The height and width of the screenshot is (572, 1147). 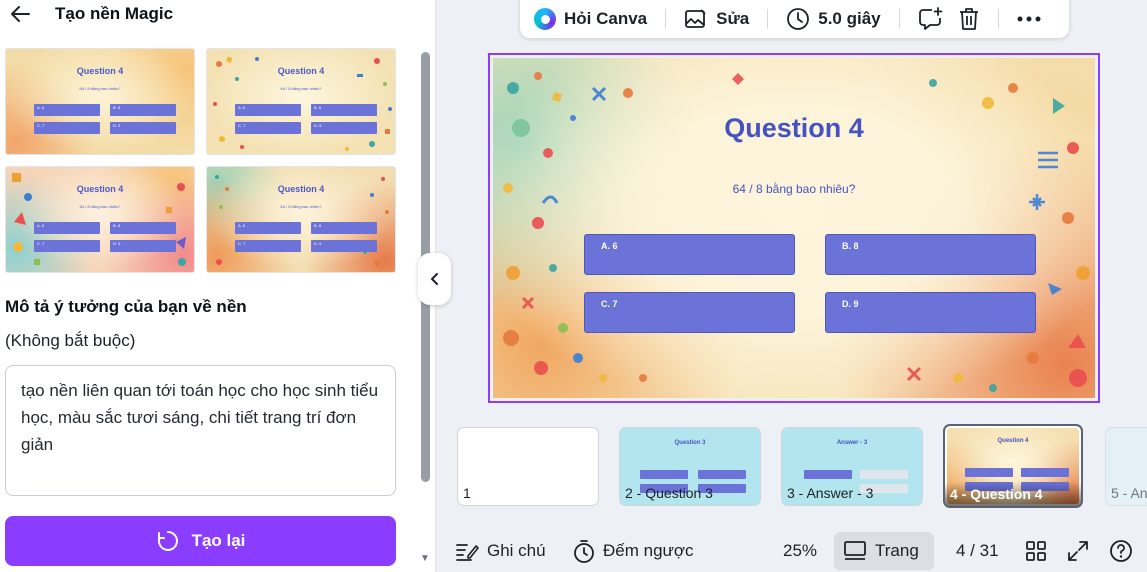 I want to click on dots-decoration, so click(x=302, y=220).